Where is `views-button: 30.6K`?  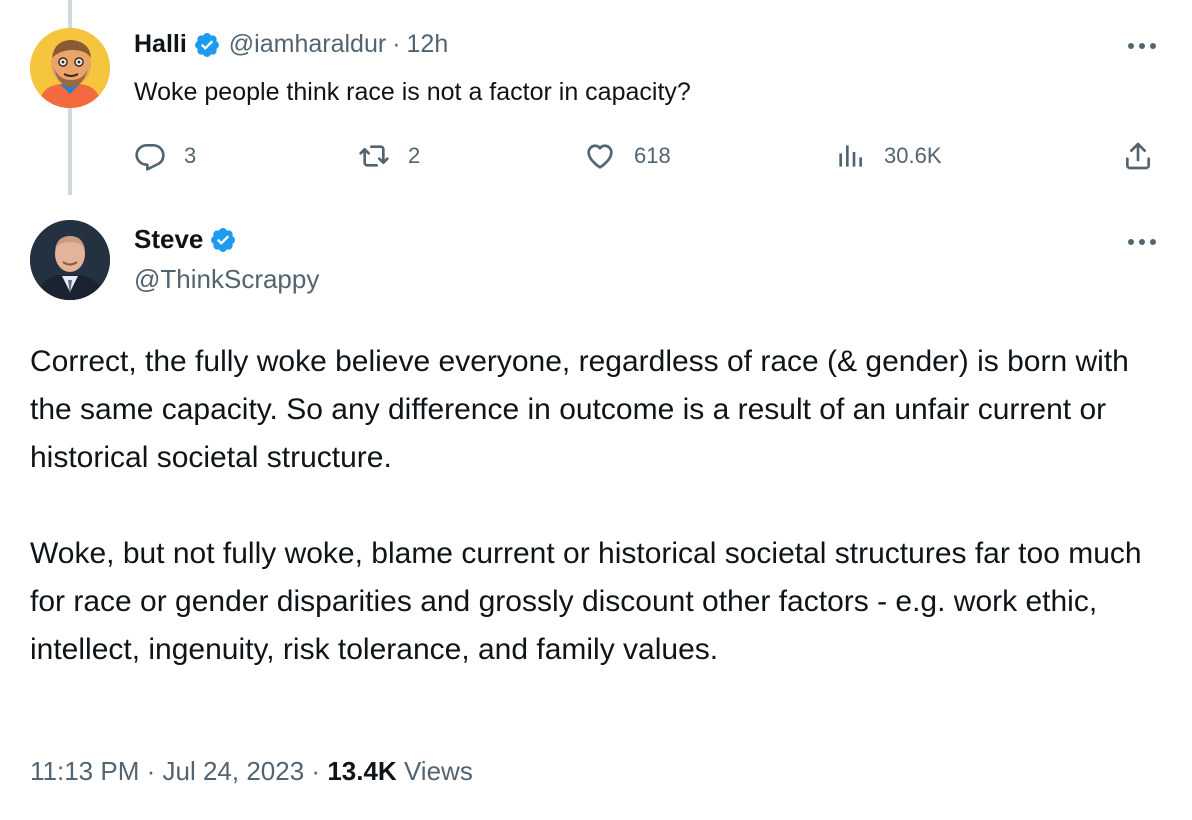 views-button: 30.6K is located at coordinates (888, 156).